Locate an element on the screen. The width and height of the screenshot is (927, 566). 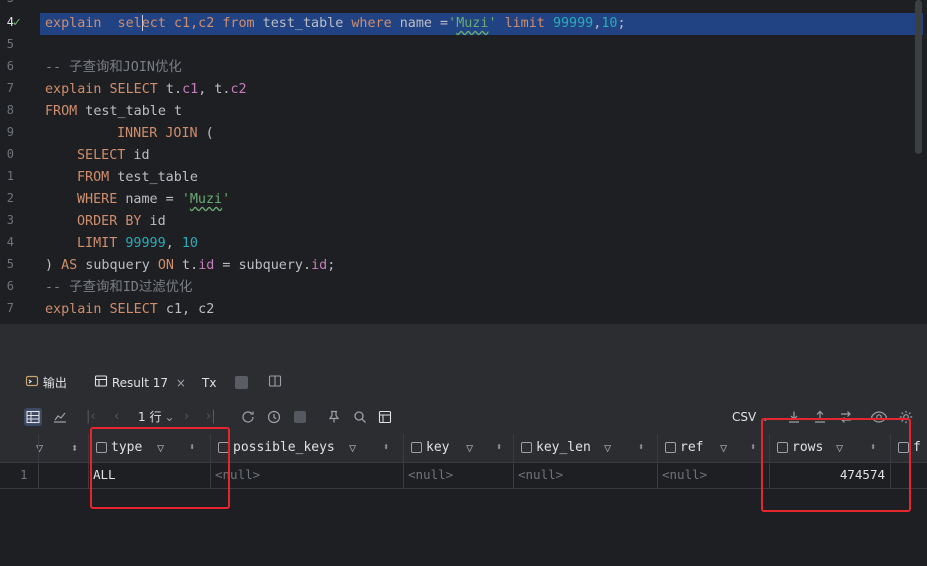
check-icon: ✓ is located at coordinates (17, 22).